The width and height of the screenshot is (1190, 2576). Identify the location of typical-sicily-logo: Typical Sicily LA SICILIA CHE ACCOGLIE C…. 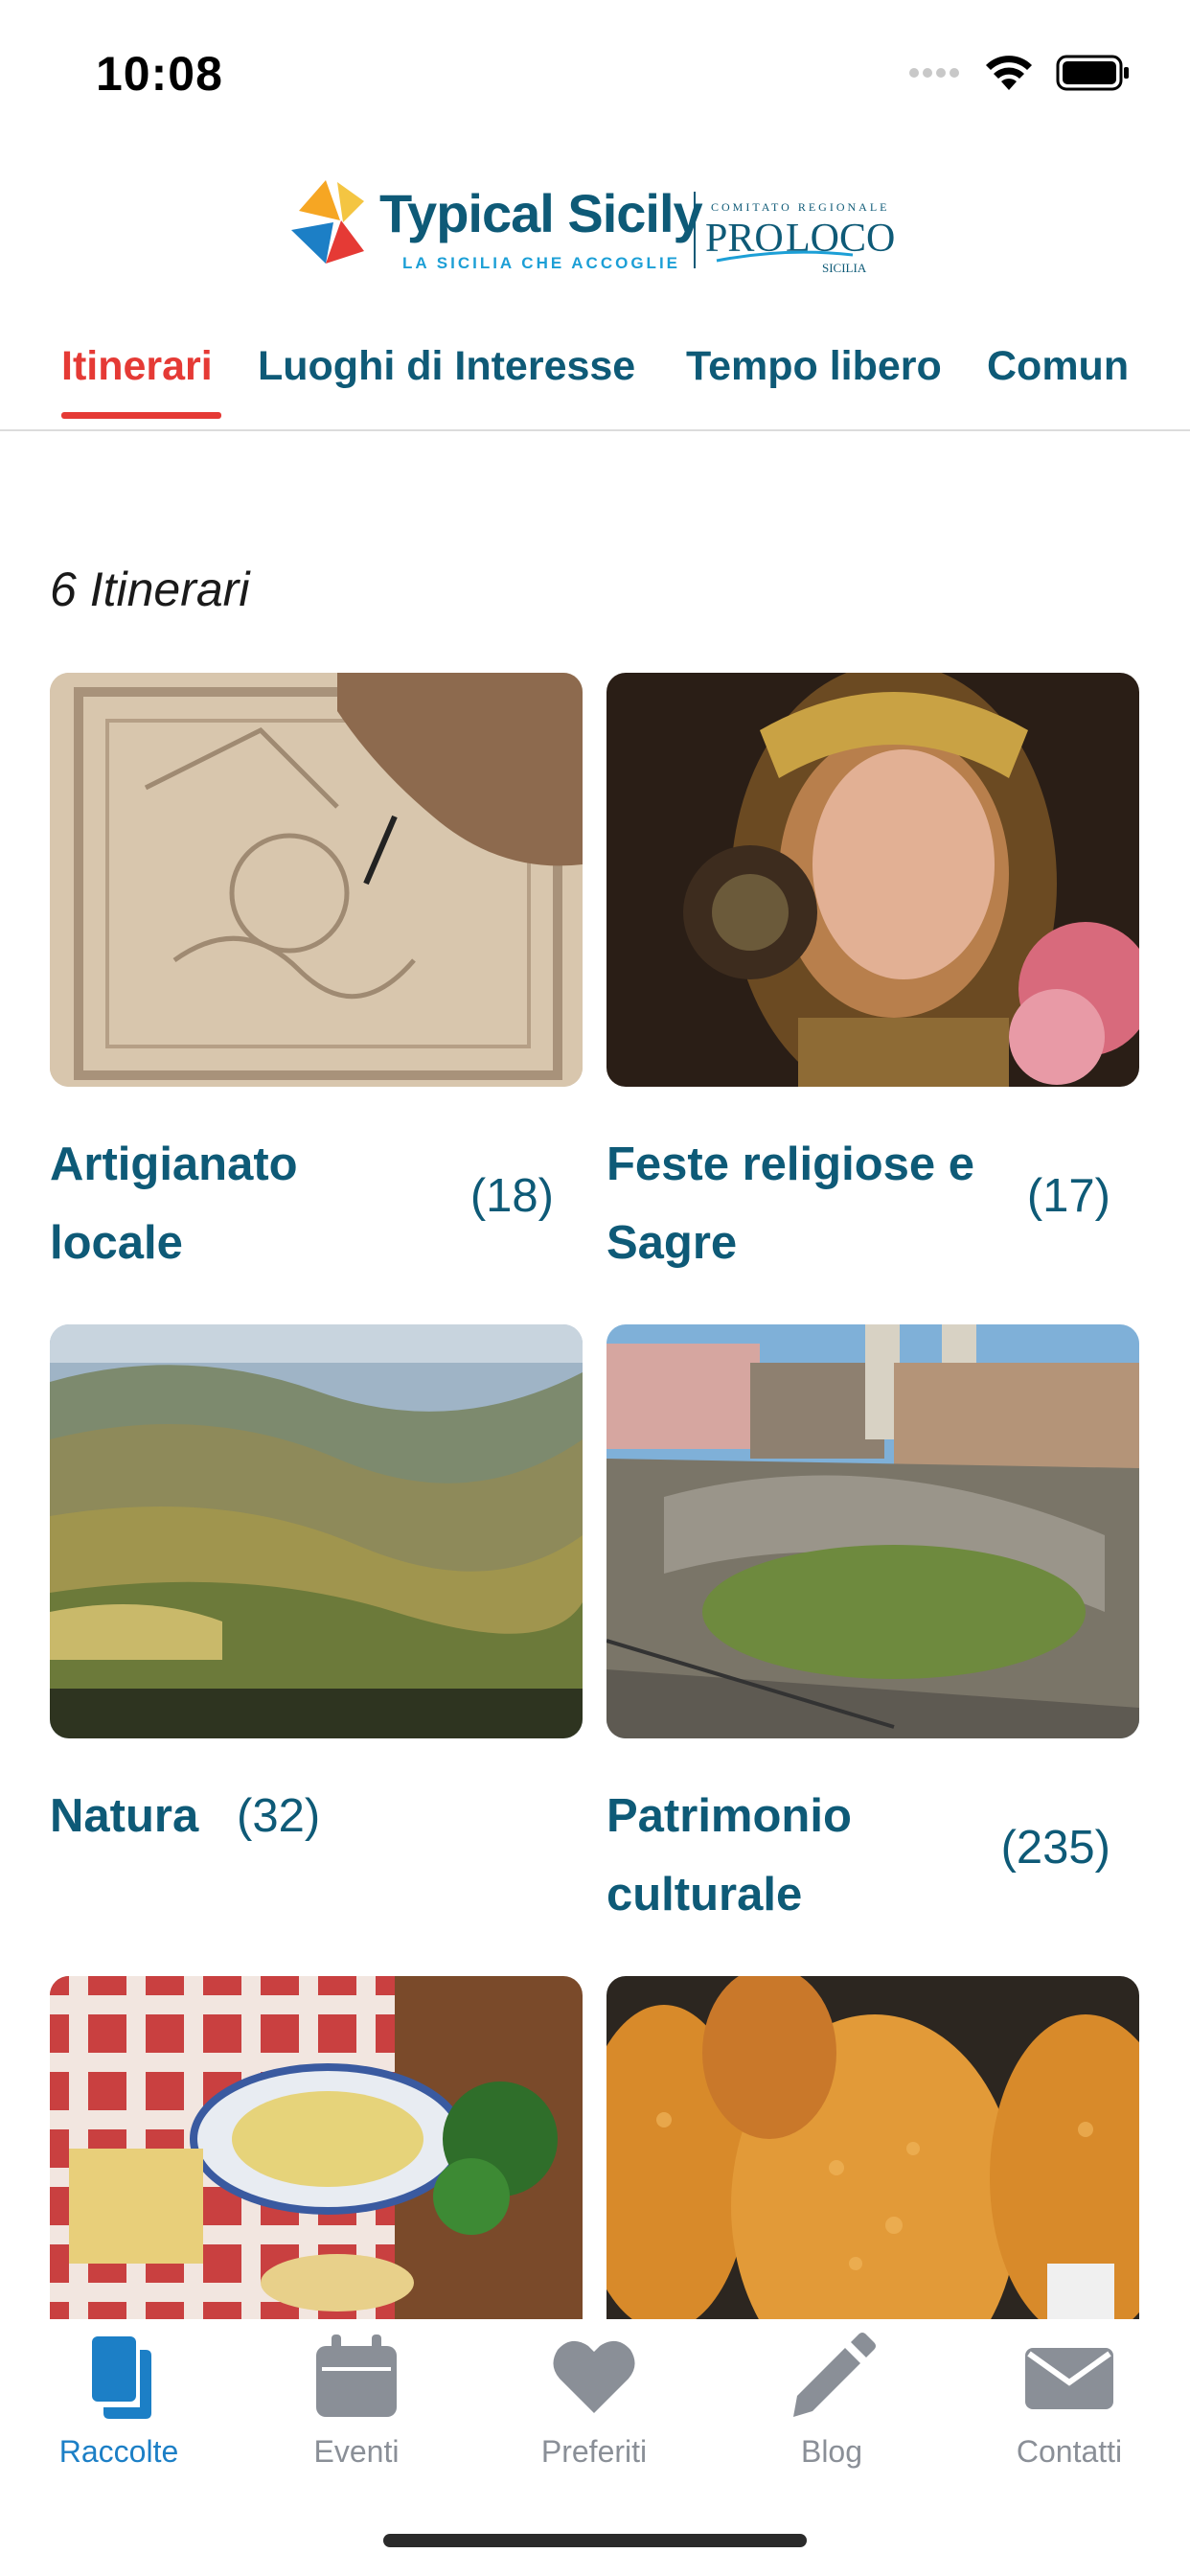
(594, 225).